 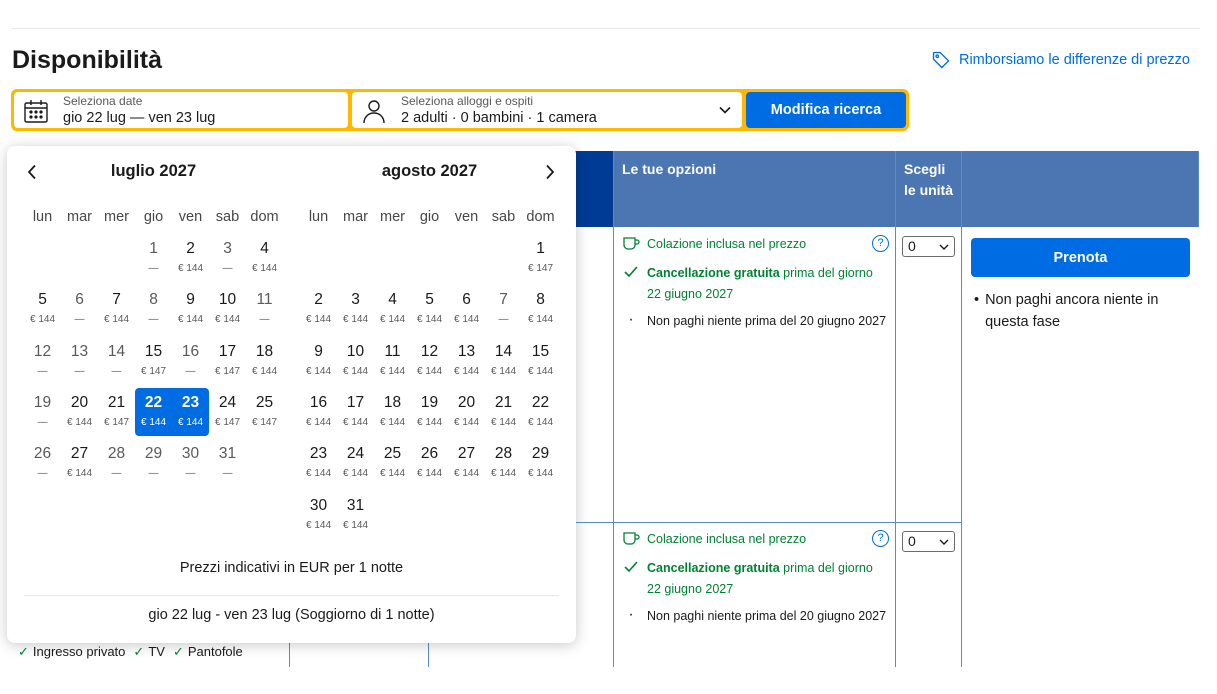 What do you see at coordinates (190, 411) in the screenshot?
I see `calendar-day-selected: 23 € 144` at bounding box center [190, 411].